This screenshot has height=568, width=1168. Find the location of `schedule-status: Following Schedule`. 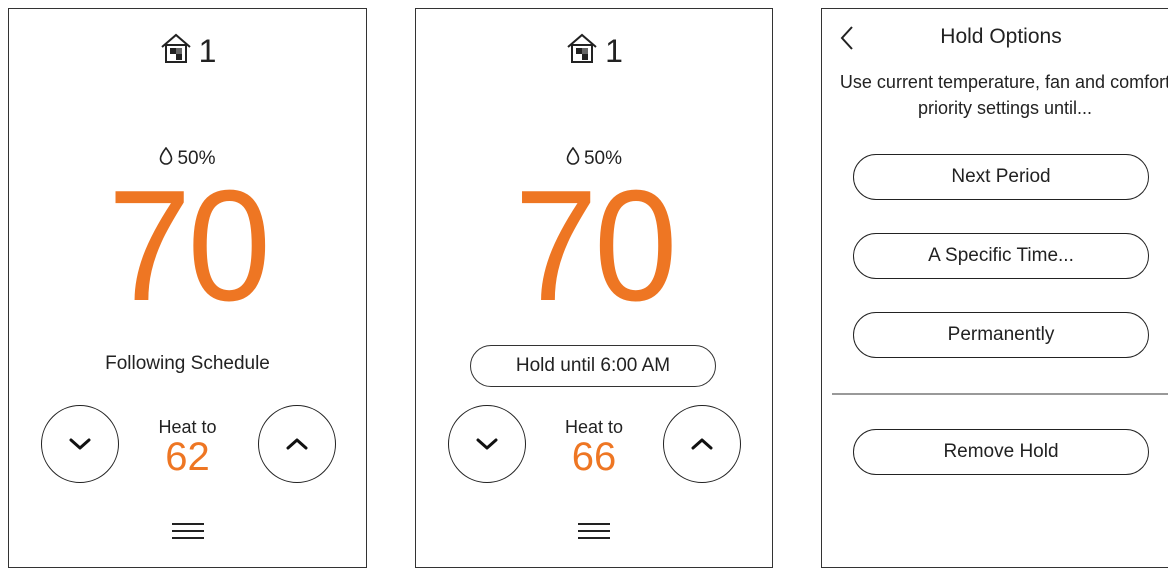

schedule-status: Following Schedule is located at coordinates (187, 363).